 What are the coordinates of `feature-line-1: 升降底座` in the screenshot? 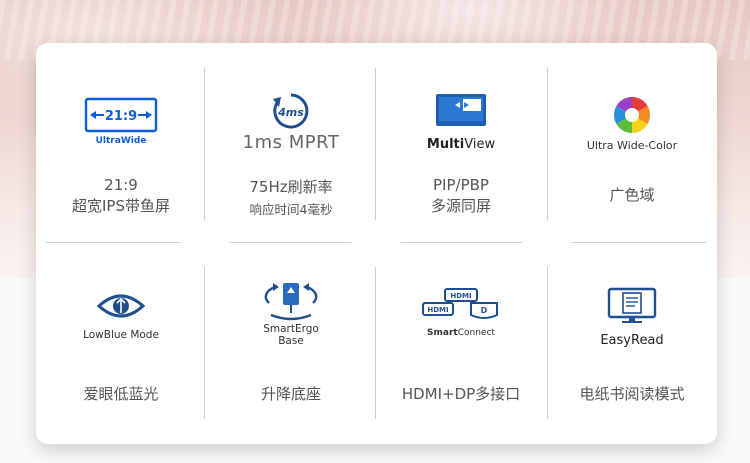 It's located at (290, 394).